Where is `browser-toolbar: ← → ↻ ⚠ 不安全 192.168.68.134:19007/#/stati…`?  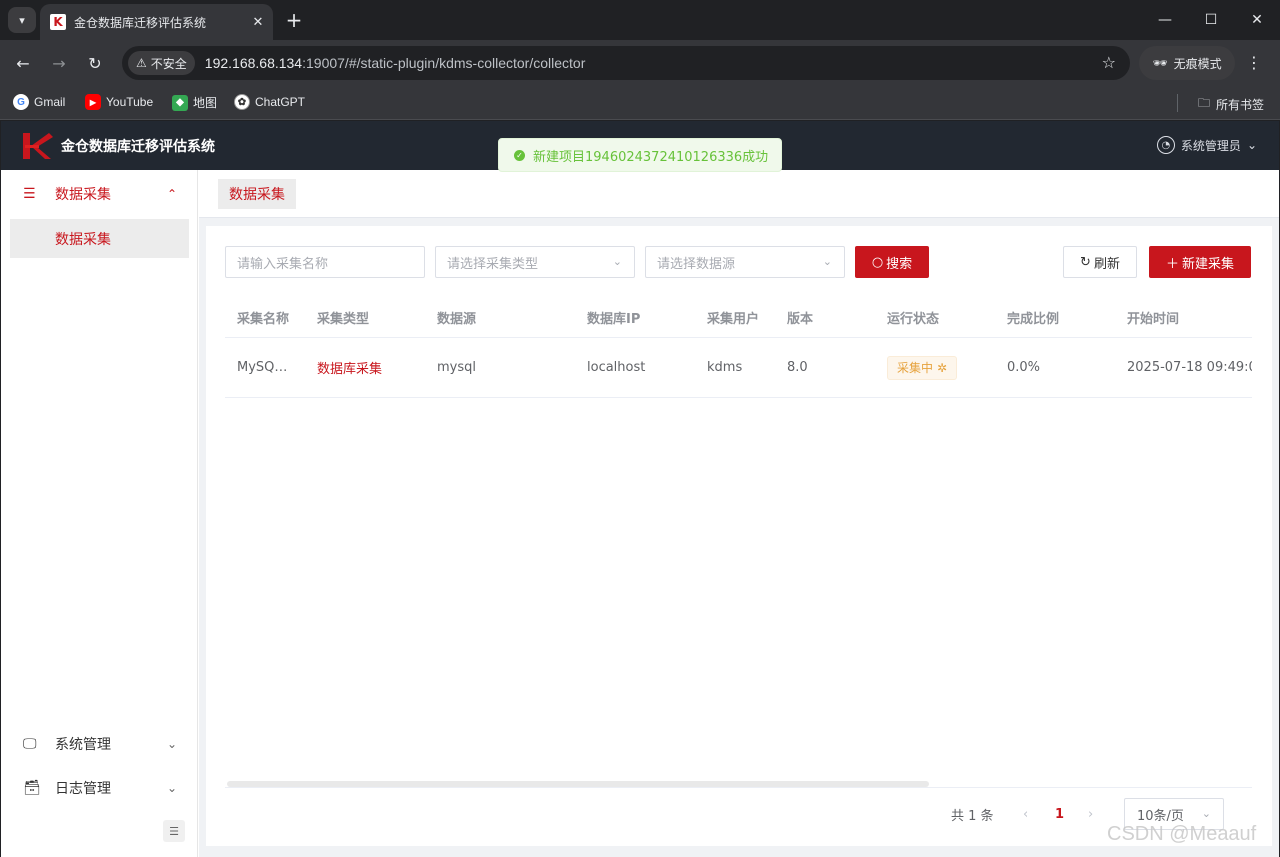 browser-toolbar: ← → ↻ ⚠ 不安全 192.168.68.134:19007/#/stati… is located at coordinates (640, 63).